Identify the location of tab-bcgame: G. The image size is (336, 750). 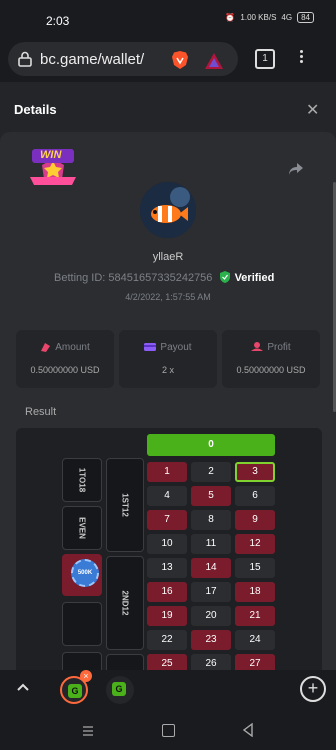
(120, 690).